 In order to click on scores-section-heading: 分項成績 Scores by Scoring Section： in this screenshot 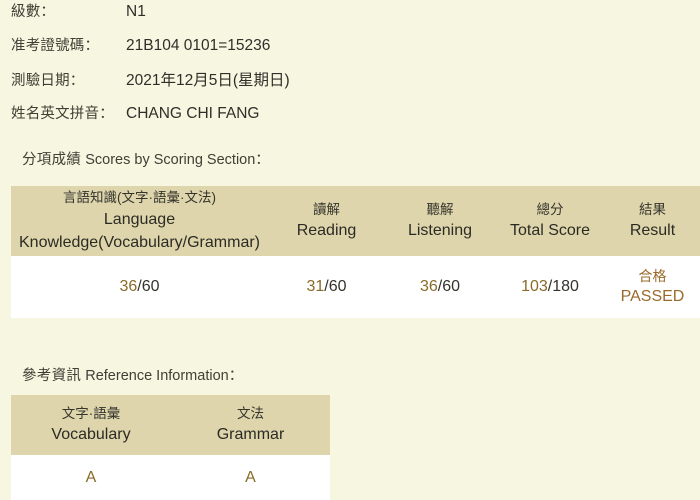, I will do `click(146, 158)`.